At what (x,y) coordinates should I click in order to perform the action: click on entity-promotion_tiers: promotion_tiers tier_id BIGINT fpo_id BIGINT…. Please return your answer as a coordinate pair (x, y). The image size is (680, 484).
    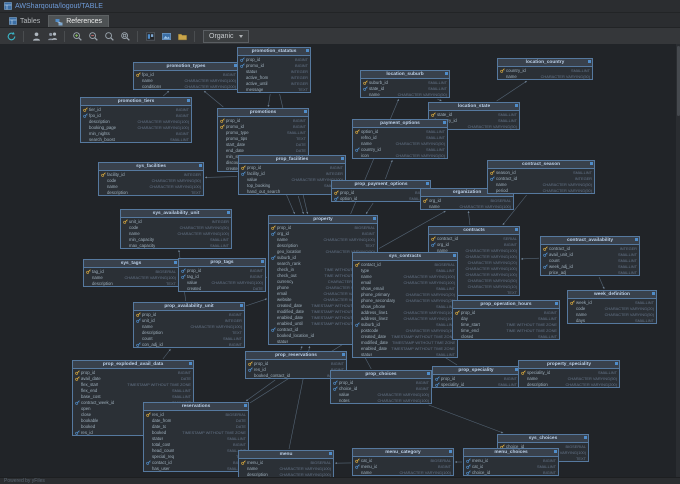
    Looking at the image, I should click on (136, 120).